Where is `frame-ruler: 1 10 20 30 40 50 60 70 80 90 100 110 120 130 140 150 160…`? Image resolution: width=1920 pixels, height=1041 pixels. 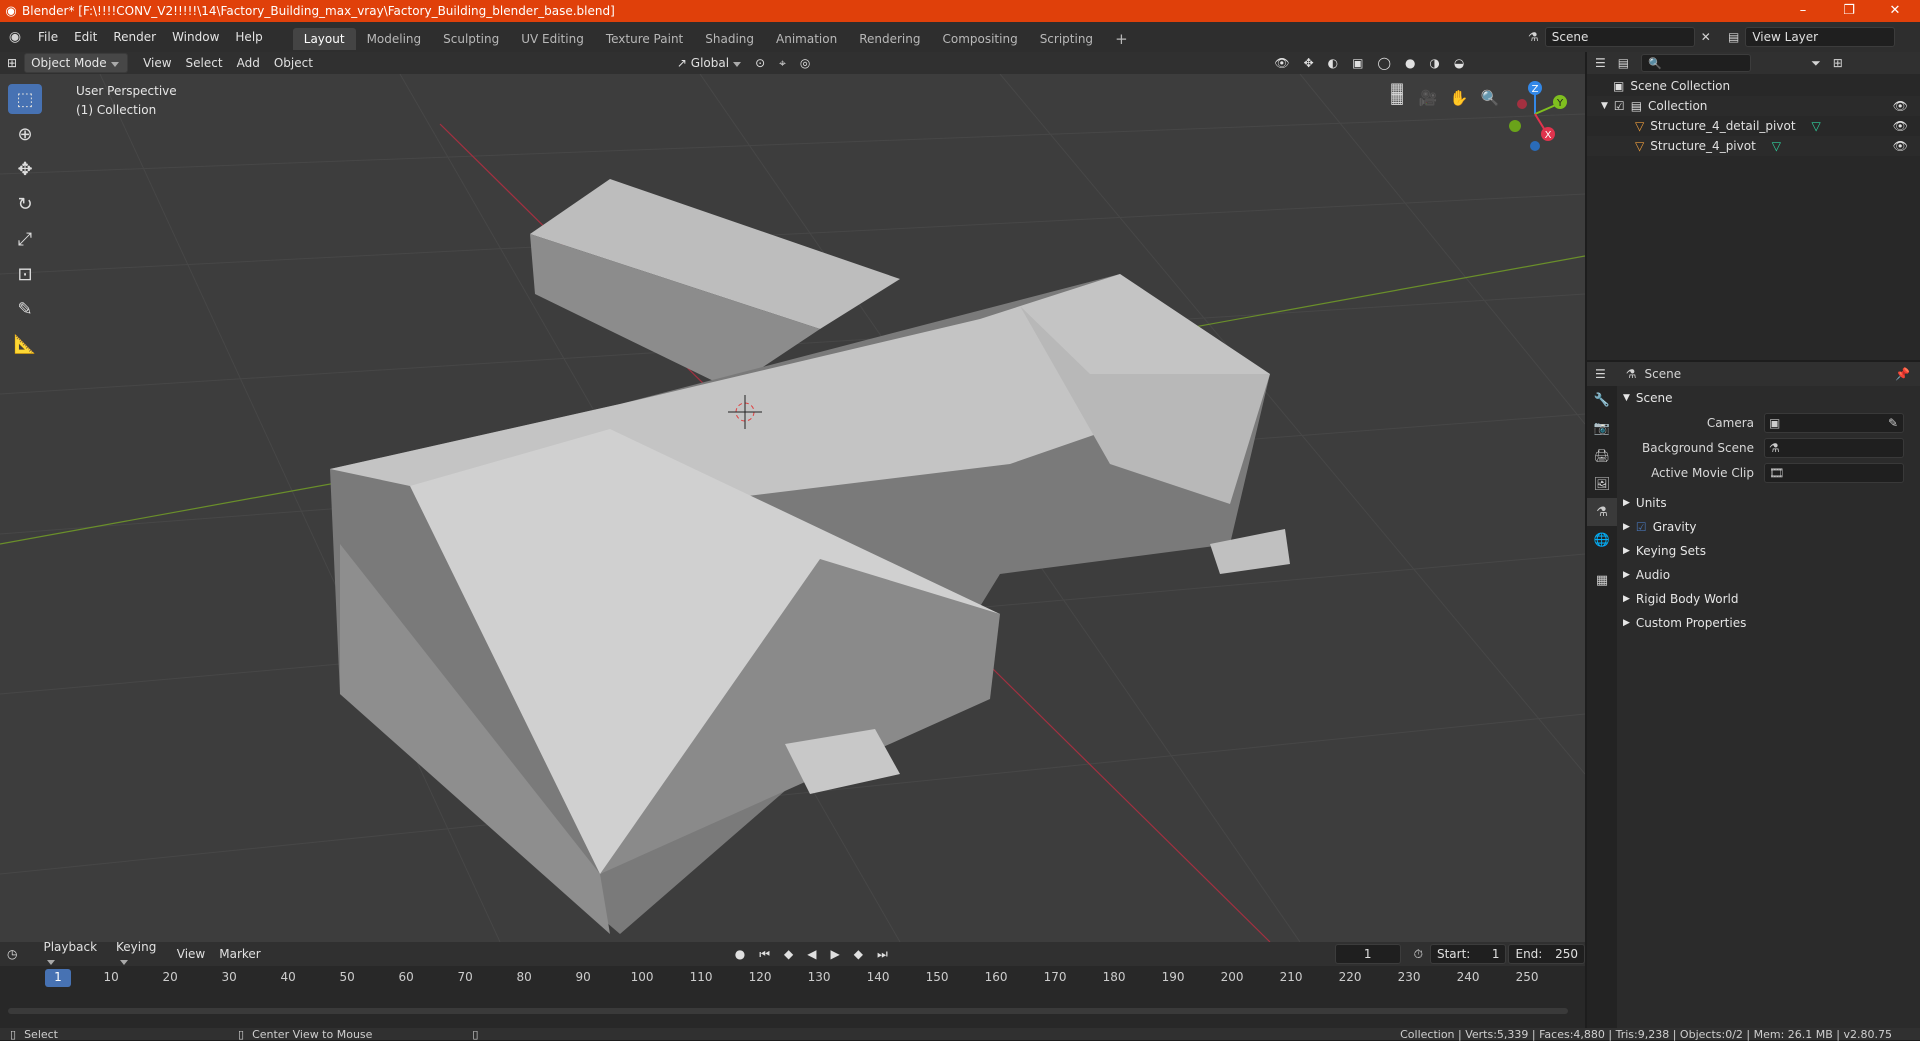 frame-ruler: 1 10 20 30 40 50 60 70 80 90 100 110 120 130 140 150 160… is located at coordinates (792, 978).